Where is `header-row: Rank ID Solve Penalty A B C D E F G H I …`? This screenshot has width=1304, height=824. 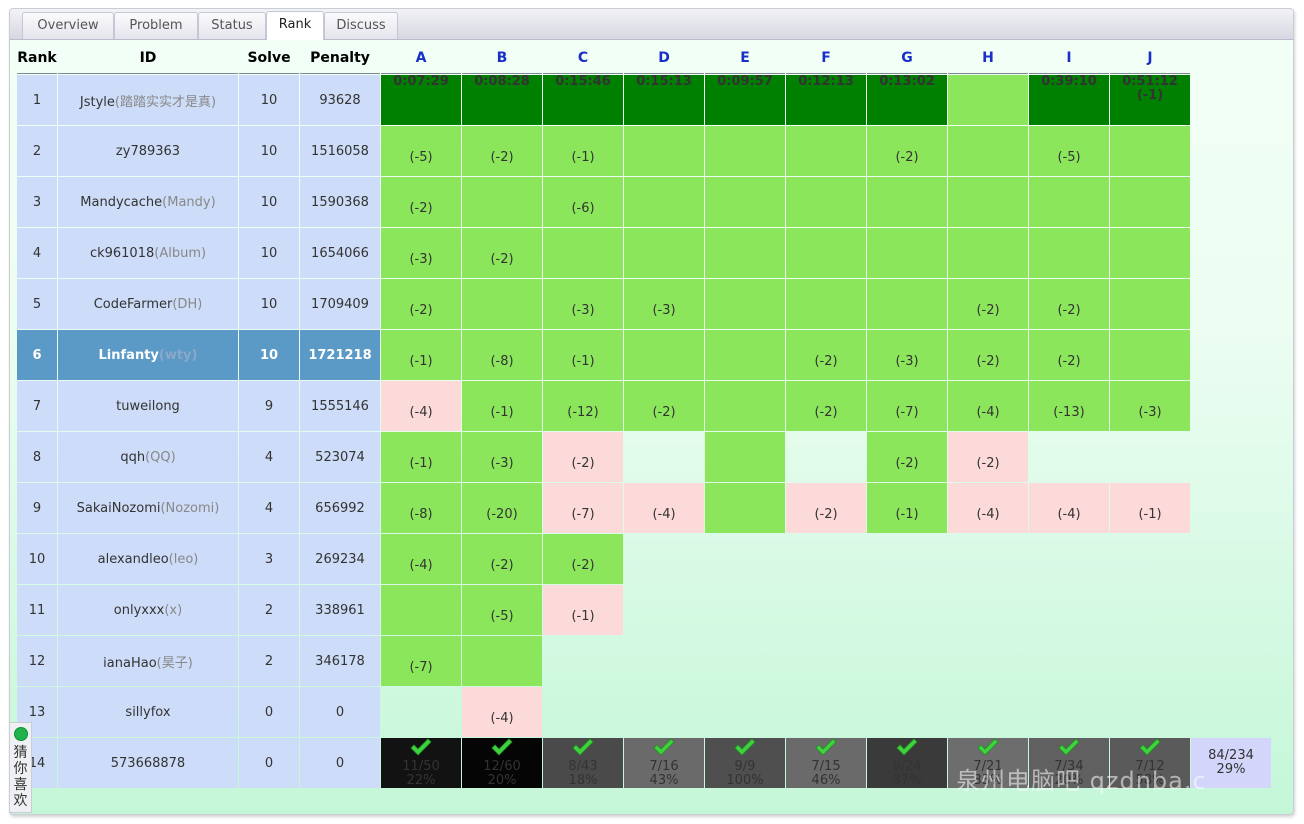 header-row: Rank ID Solve Penalty A B C D E F G H I … is located at coordinates (644, 58).